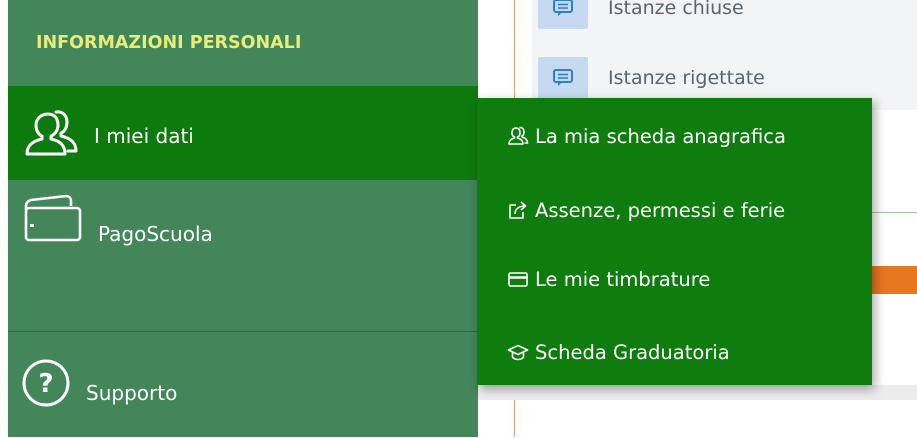 This screenshot has width=917, height=438. Describe the element at coordinates (169, 43) in the screenshot. I see `section-title: INFORMAZIONI PERSONALI` at that location.